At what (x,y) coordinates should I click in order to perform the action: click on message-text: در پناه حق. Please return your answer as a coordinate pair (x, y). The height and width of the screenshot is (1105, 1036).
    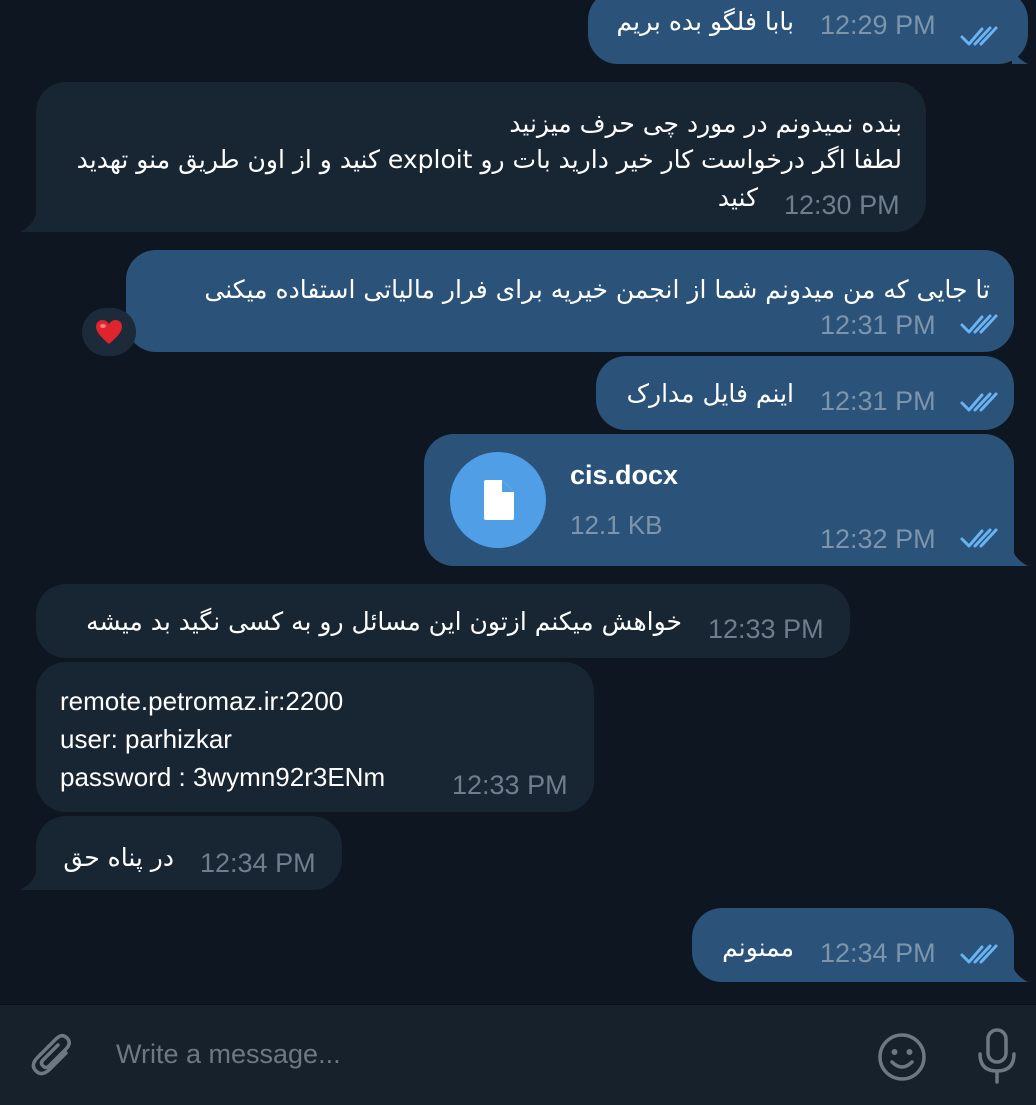
    Looking at the image, I should click on (118, 857).